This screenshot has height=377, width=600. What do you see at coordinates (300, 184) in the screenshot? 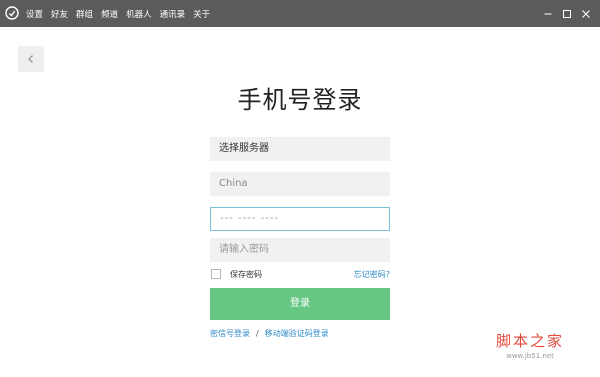
I see `country-select: China` at bounding box center [300, 184].